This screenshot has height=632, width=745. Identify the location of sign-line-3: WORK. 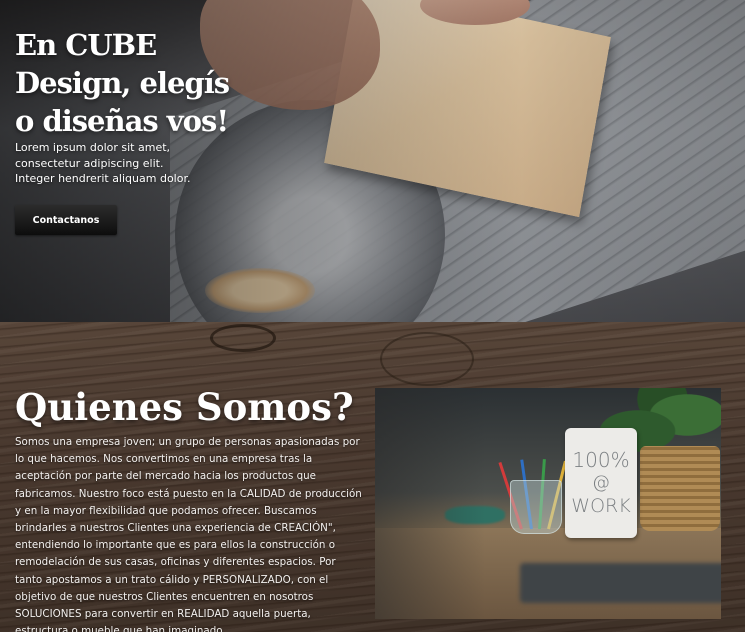
(601, 506).